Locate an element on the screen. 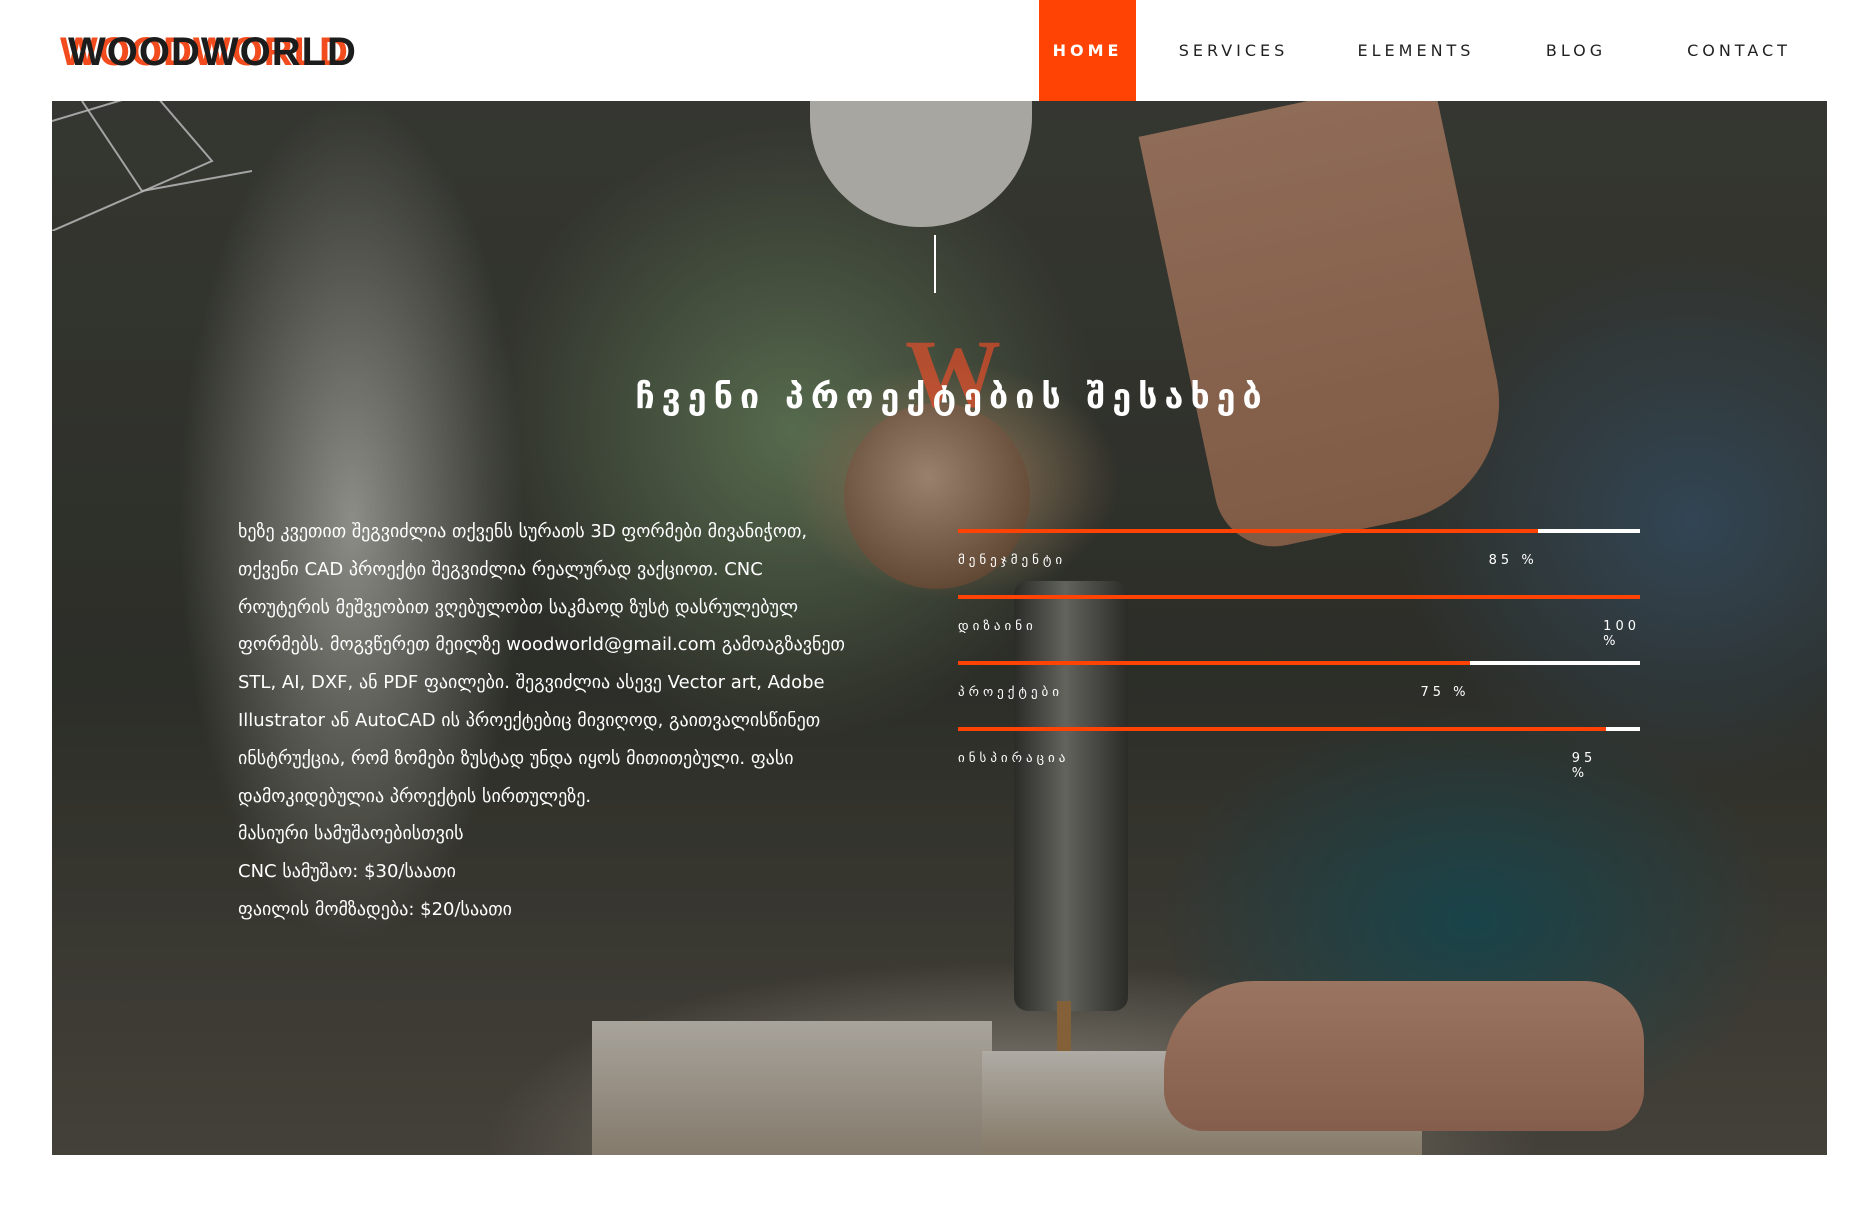 This screenshot has width=1863, height=1225. nav-blog: BLOG is located at coordinates (1576, 50).